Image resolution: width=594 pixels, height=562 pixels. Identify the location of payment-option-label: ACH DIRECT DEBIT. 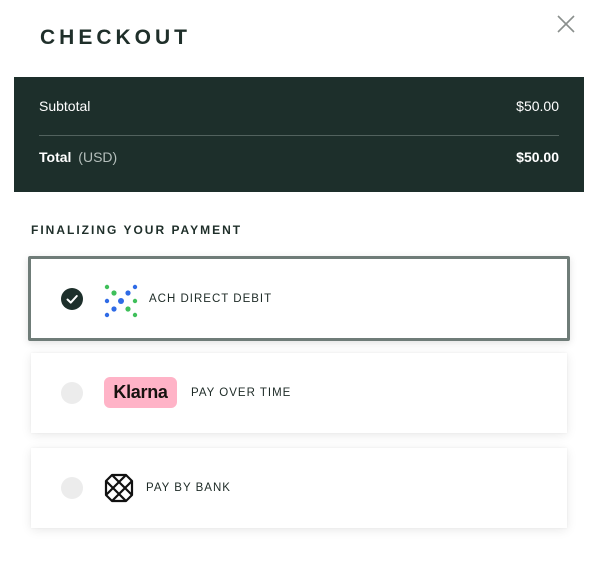
(211, 298).